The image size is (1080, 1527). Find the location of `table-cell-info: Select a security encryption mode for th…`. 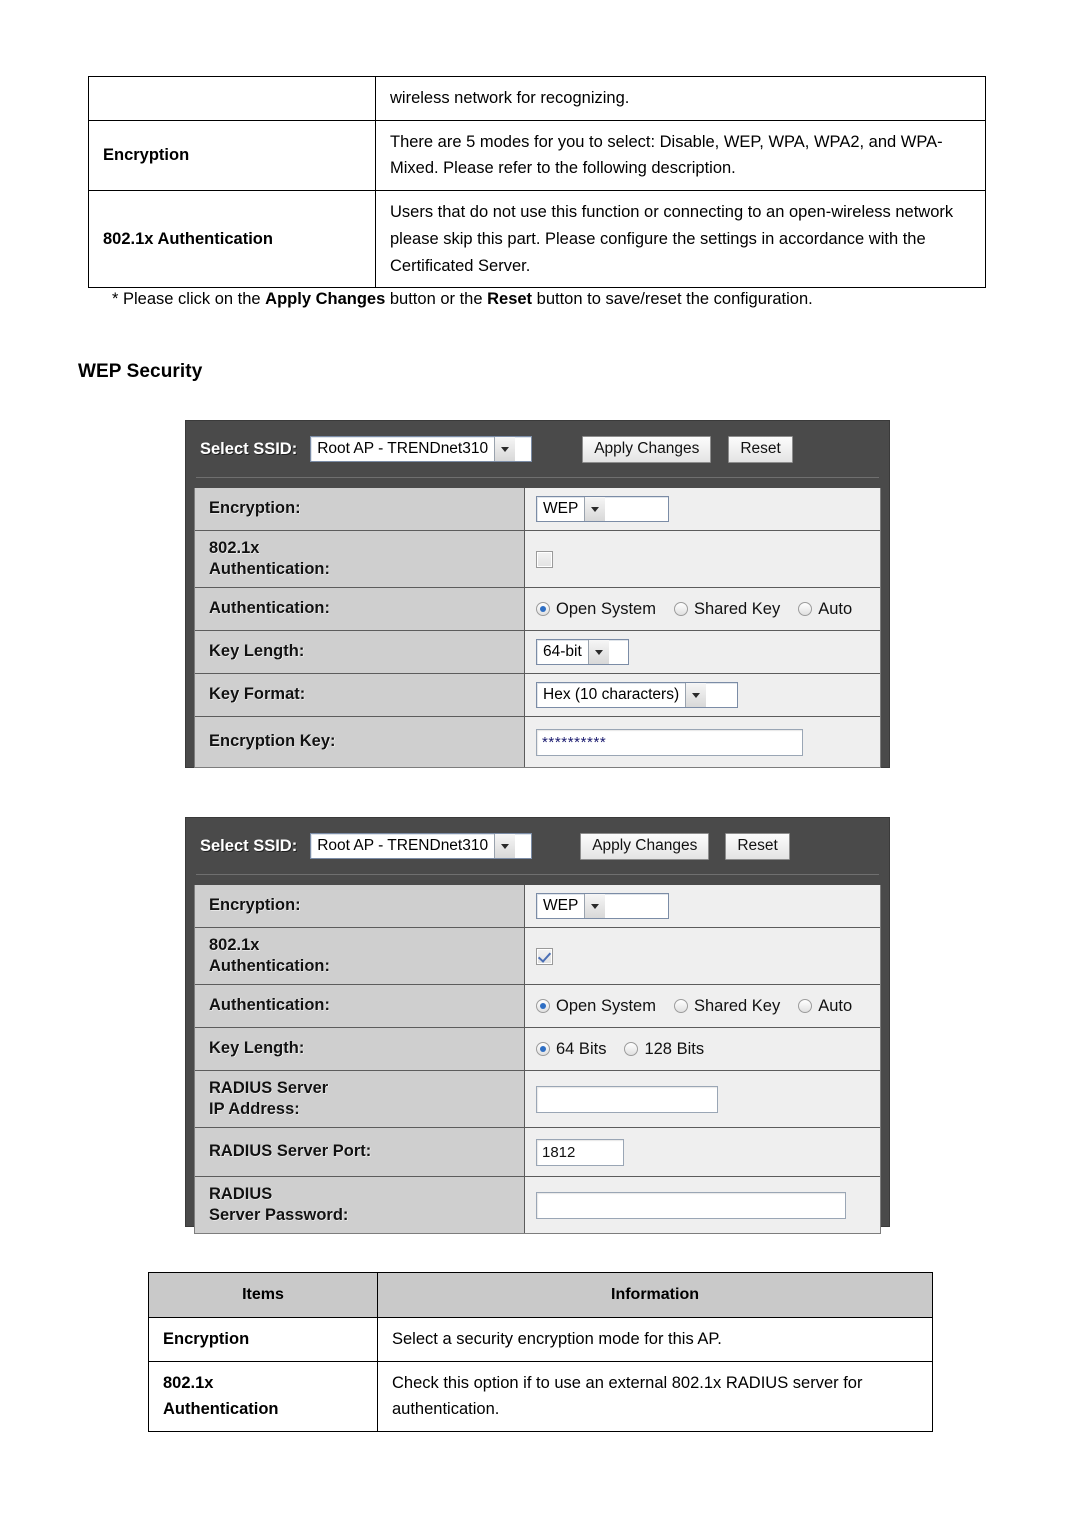

table-cell-info: Select a security encryption mode for th… is located at coordinates (655, 1339).